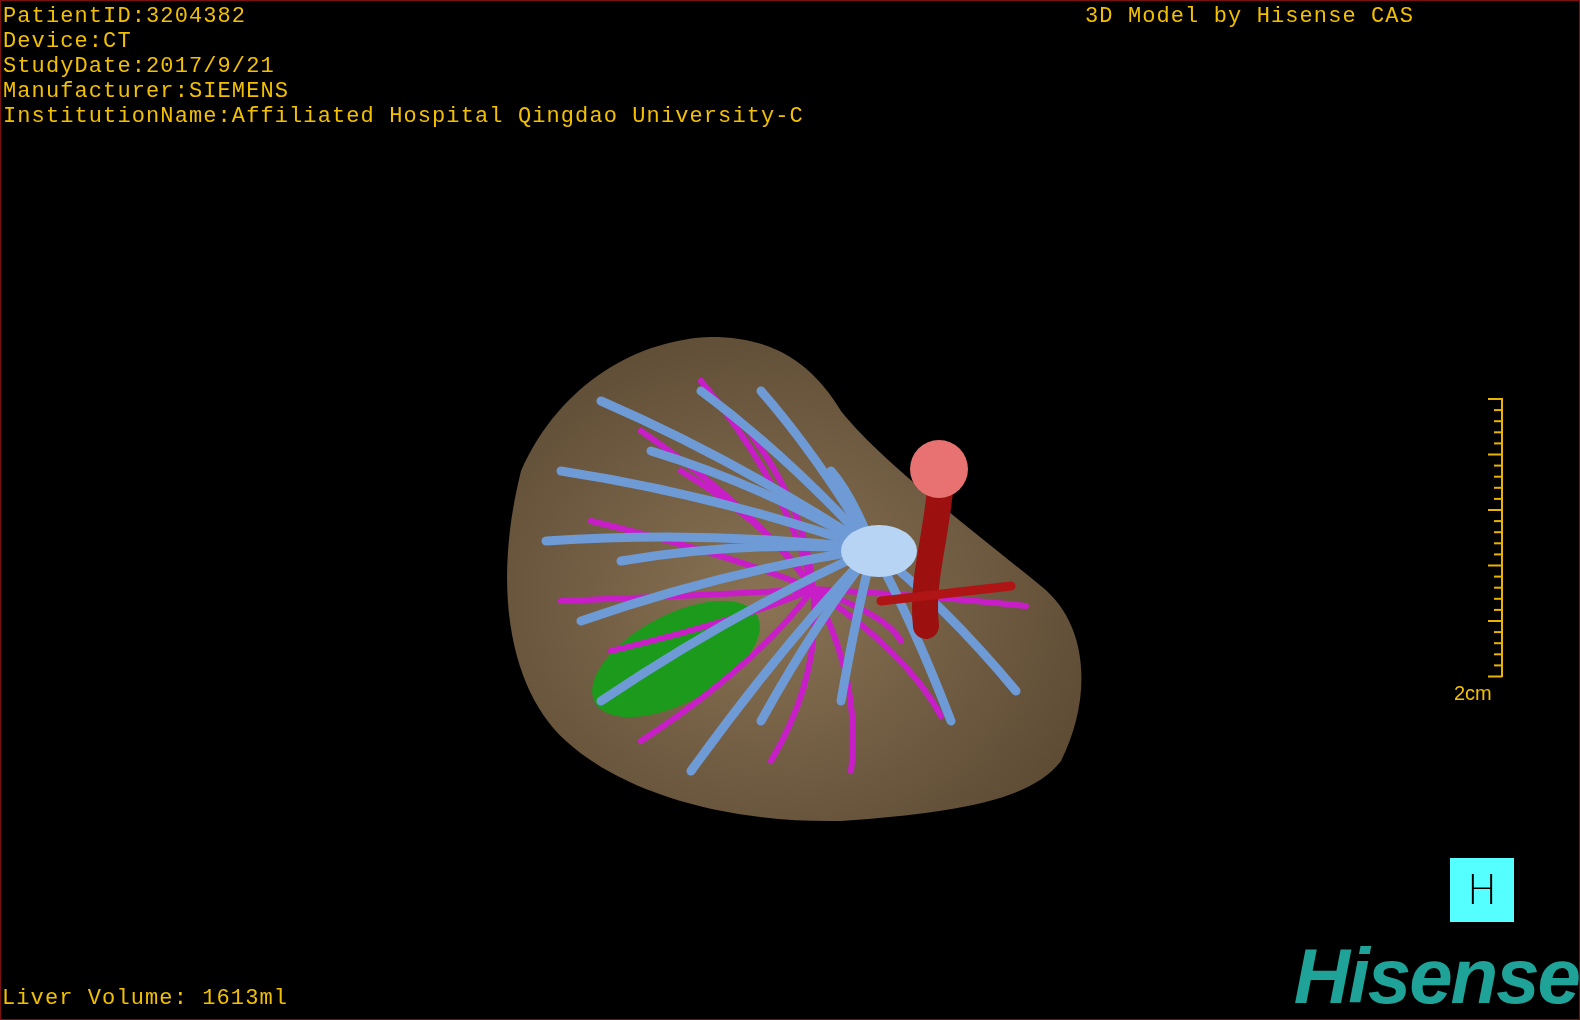  Describe the element at coordinates (1436, 976) in the screenshot. I see `brand-logo: Hisense` at that location.